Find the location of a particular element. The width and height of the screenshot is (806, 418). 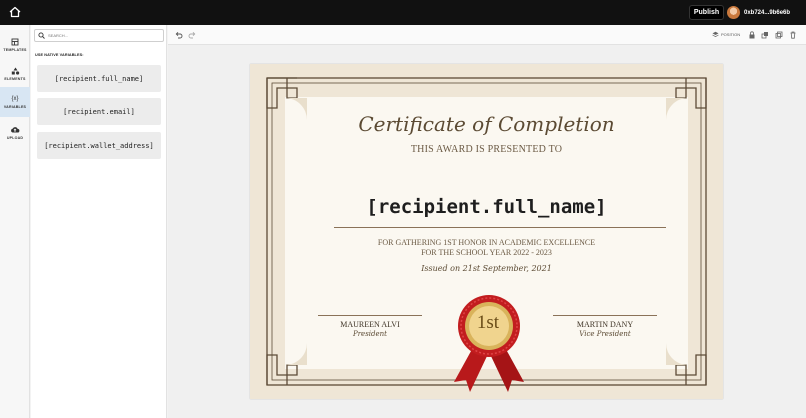

cloud-upload-icon is located at coordinates (15, 130).